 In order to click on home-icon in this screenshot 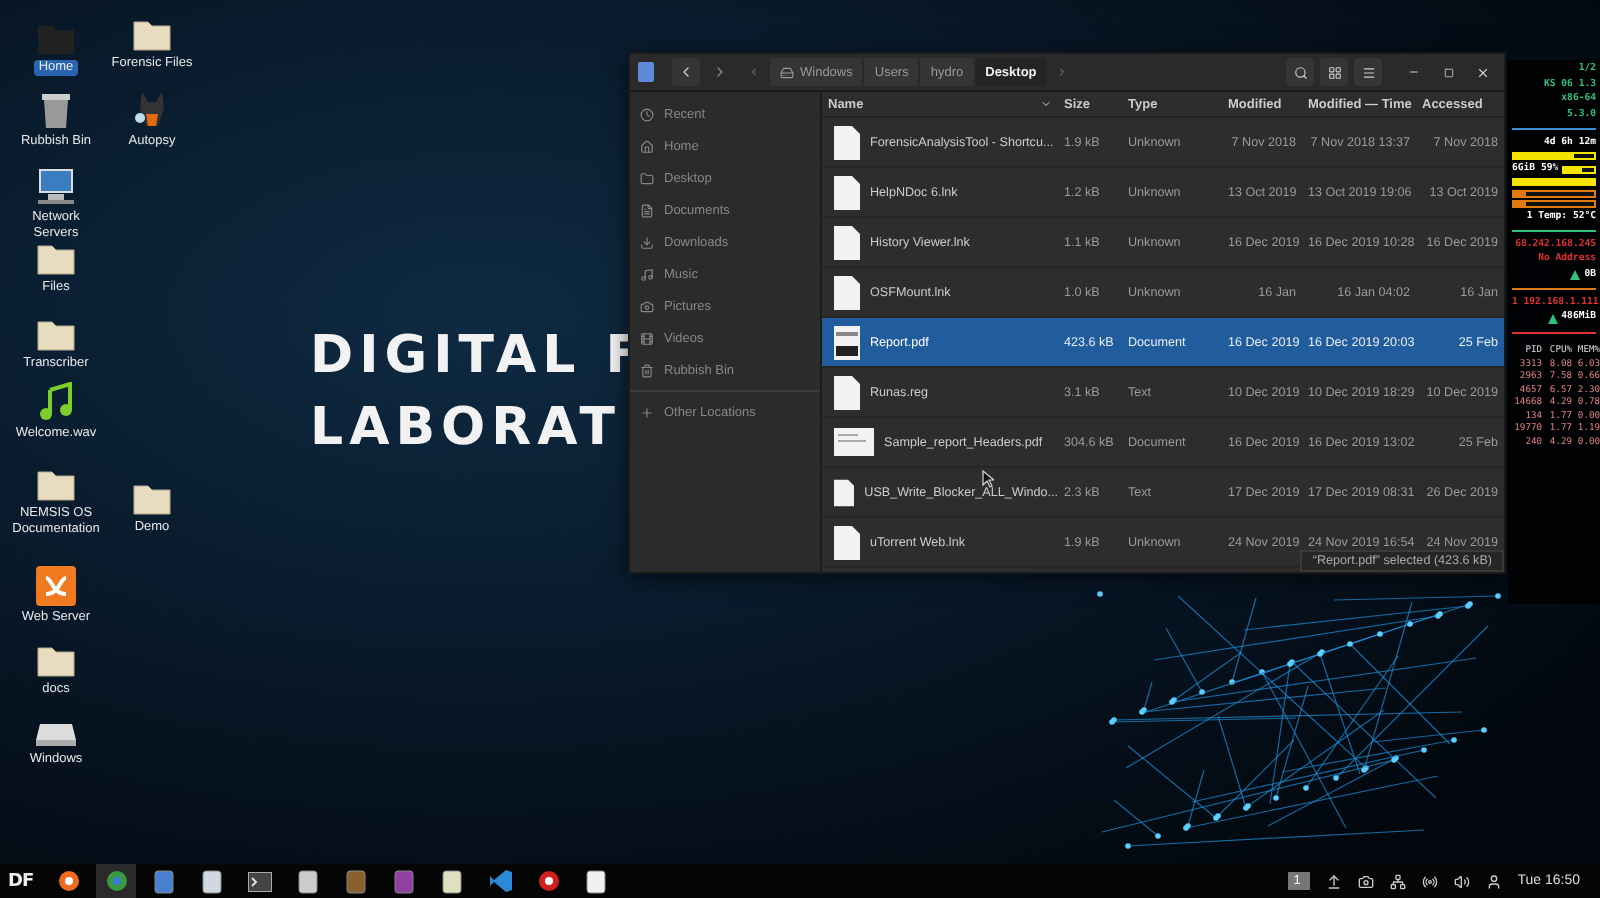, I will do `click(647, 146)`.